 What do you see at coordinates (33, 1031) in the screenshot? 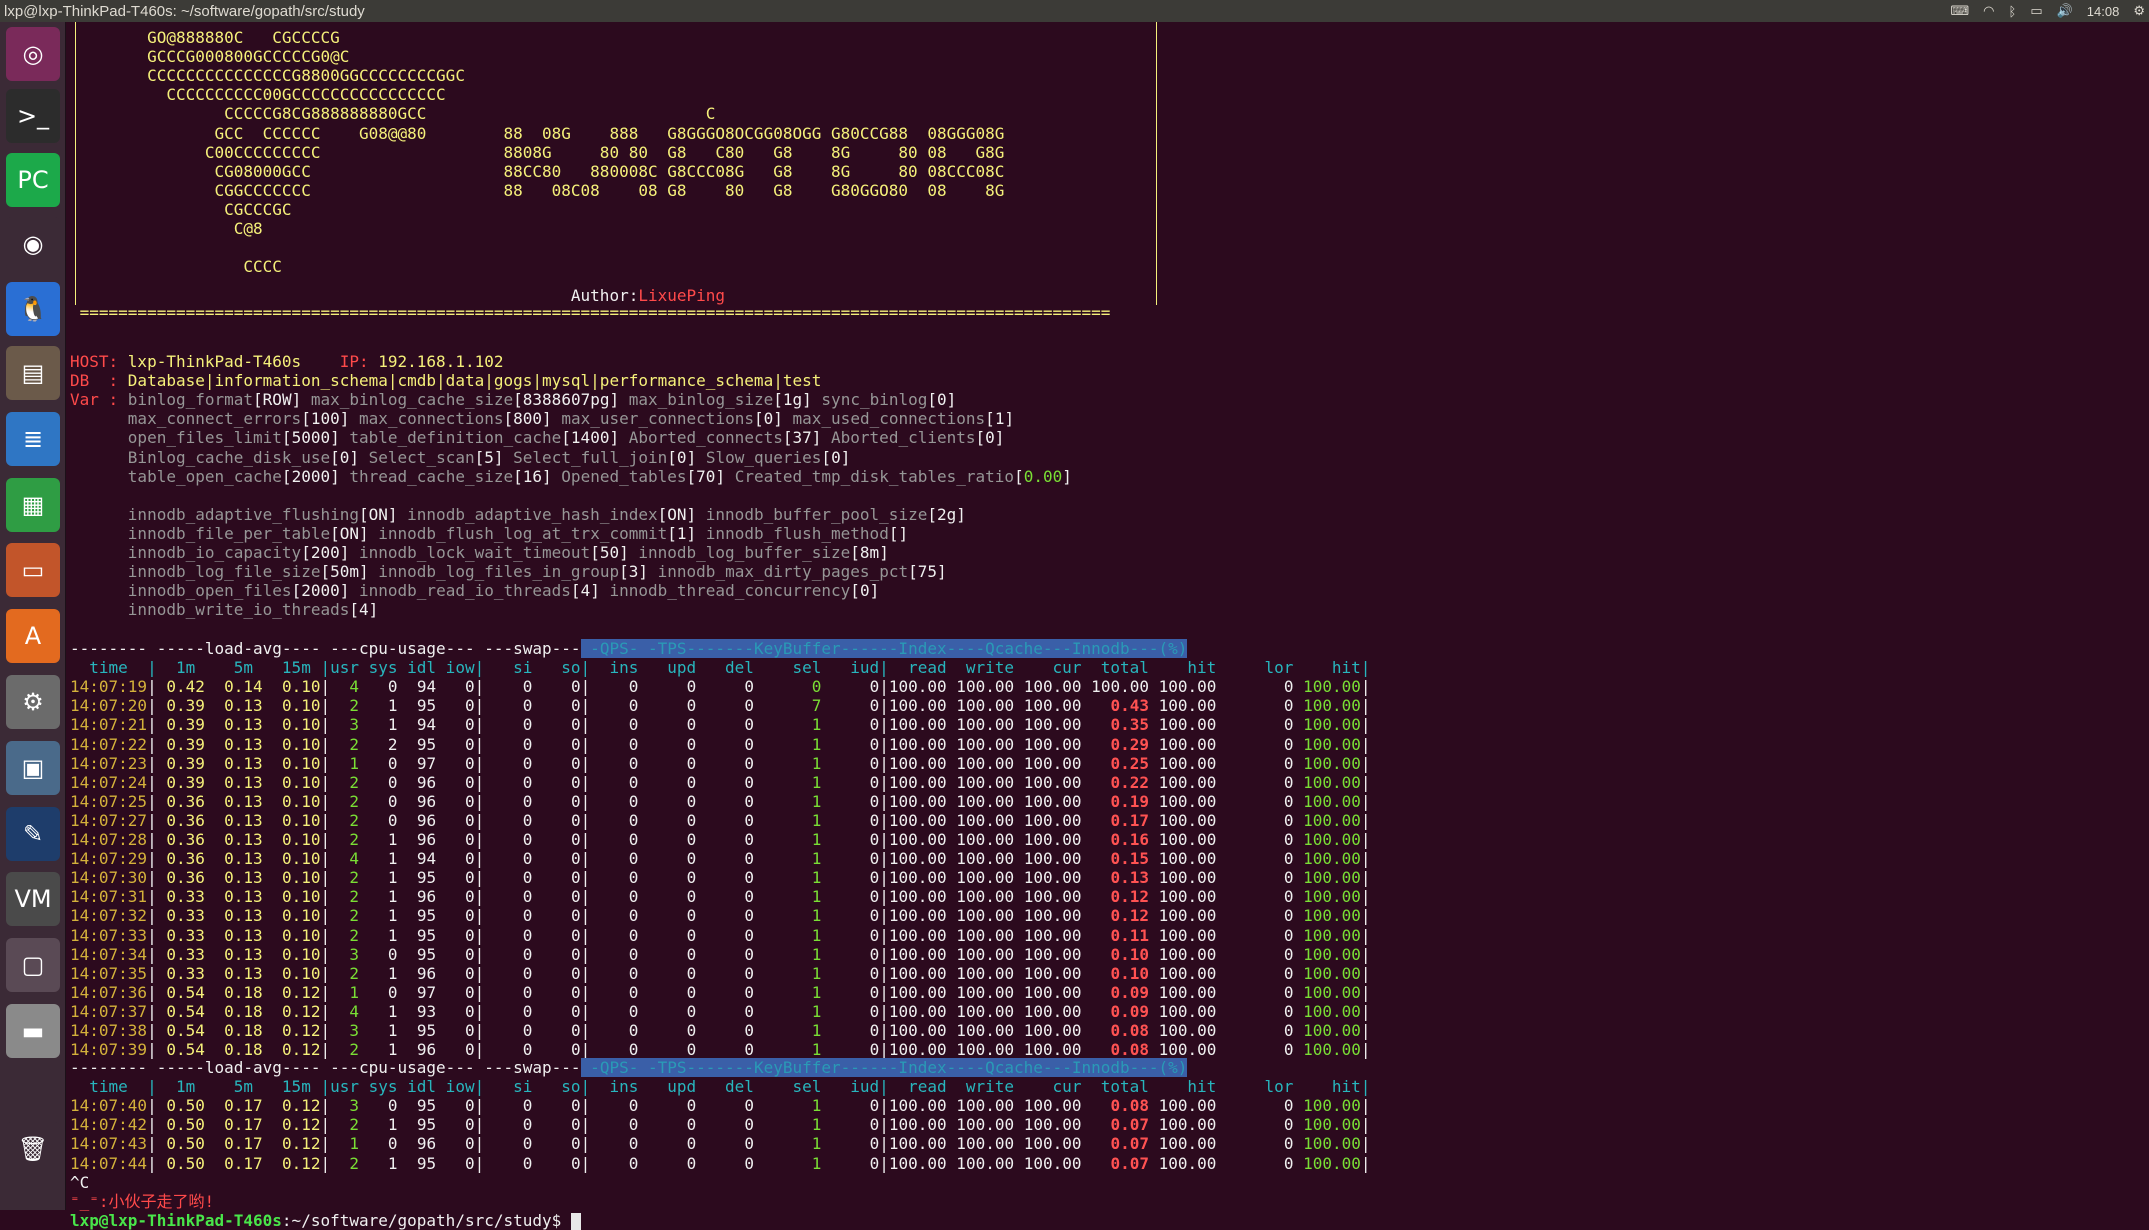
I see `drive-icon: ▬` at bounding box center [33, 1031].